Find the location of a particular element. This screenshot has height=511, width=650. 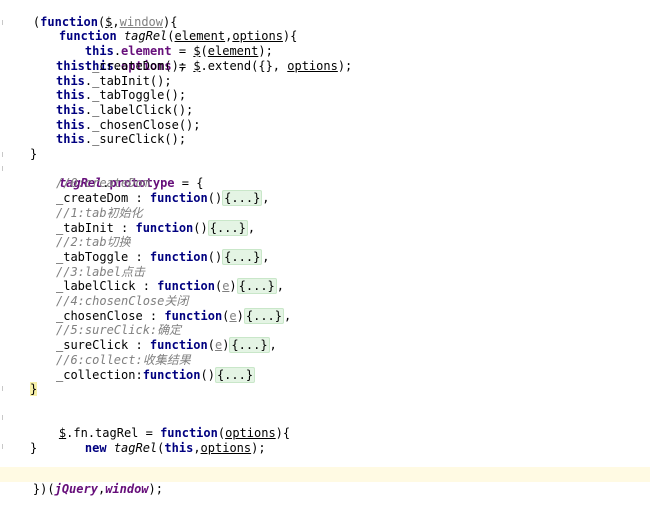

code-line: this._chosenClose(); is located at coordinates (128, 125).